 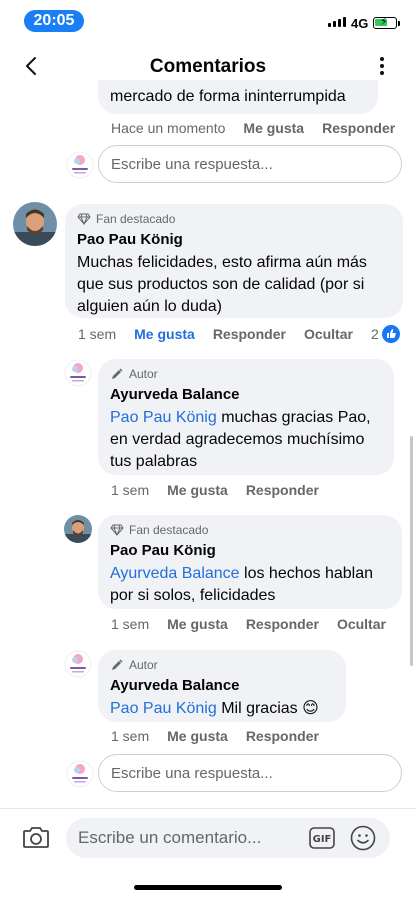 I want to click on gif-label: GIF, so click(x=322, y=839).